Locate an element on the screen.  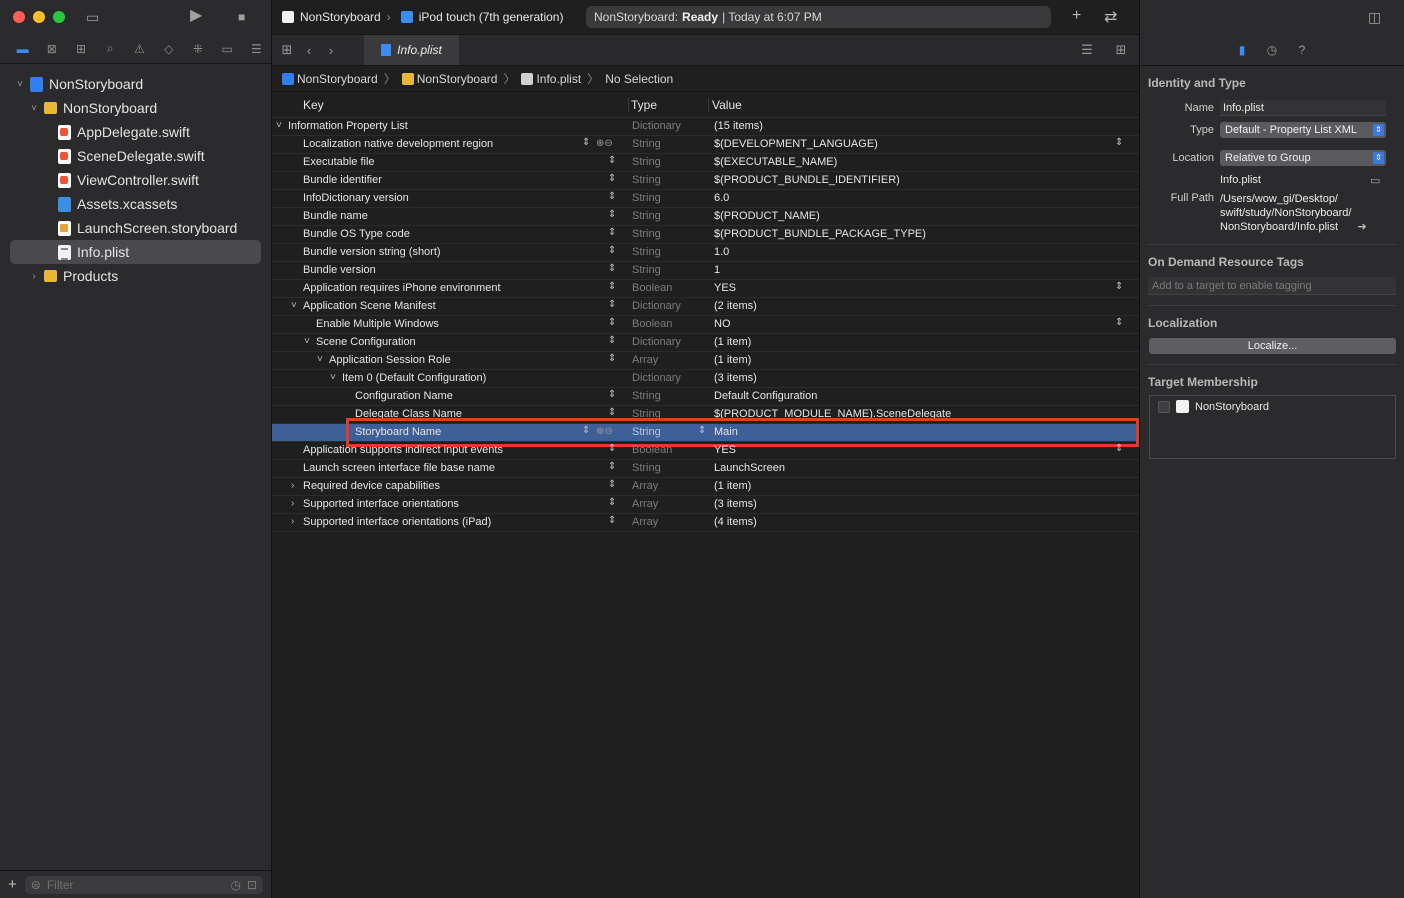
jumpbar-project: NonStoryboard is located at coordinates (330, 79).